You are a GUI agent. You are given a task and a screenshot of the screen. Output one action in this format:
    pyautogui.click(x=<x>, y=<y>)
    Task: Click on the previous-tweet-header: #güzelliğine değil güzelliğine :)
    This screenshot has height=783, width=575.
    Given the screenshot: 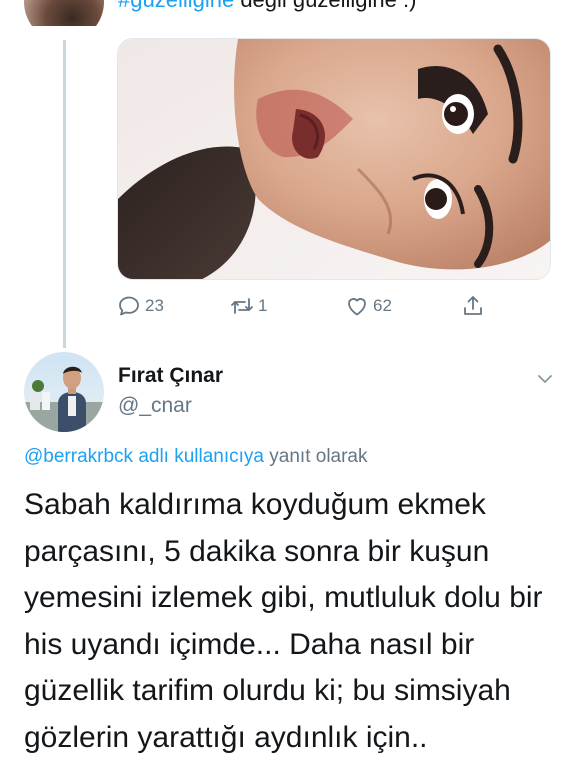 What is the action you would take?
    pyautogui.click(x=287, y=13)
    